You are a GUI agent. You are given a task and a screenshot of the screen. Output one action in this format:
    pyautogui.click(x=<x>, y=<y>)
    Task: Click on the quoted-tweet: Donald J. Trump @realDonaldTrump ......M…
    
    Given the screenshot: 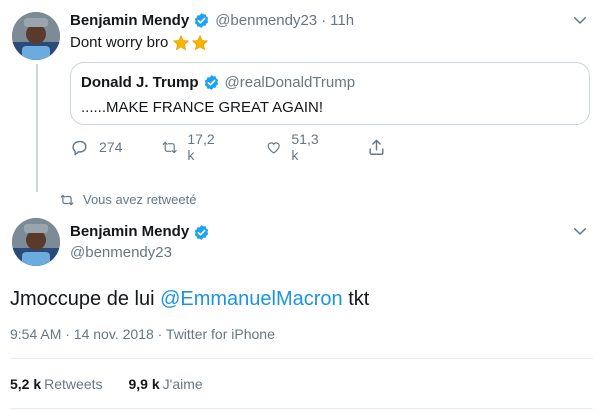 What is the action you would take?
    pyautogui.click(x=330, y=93)
    